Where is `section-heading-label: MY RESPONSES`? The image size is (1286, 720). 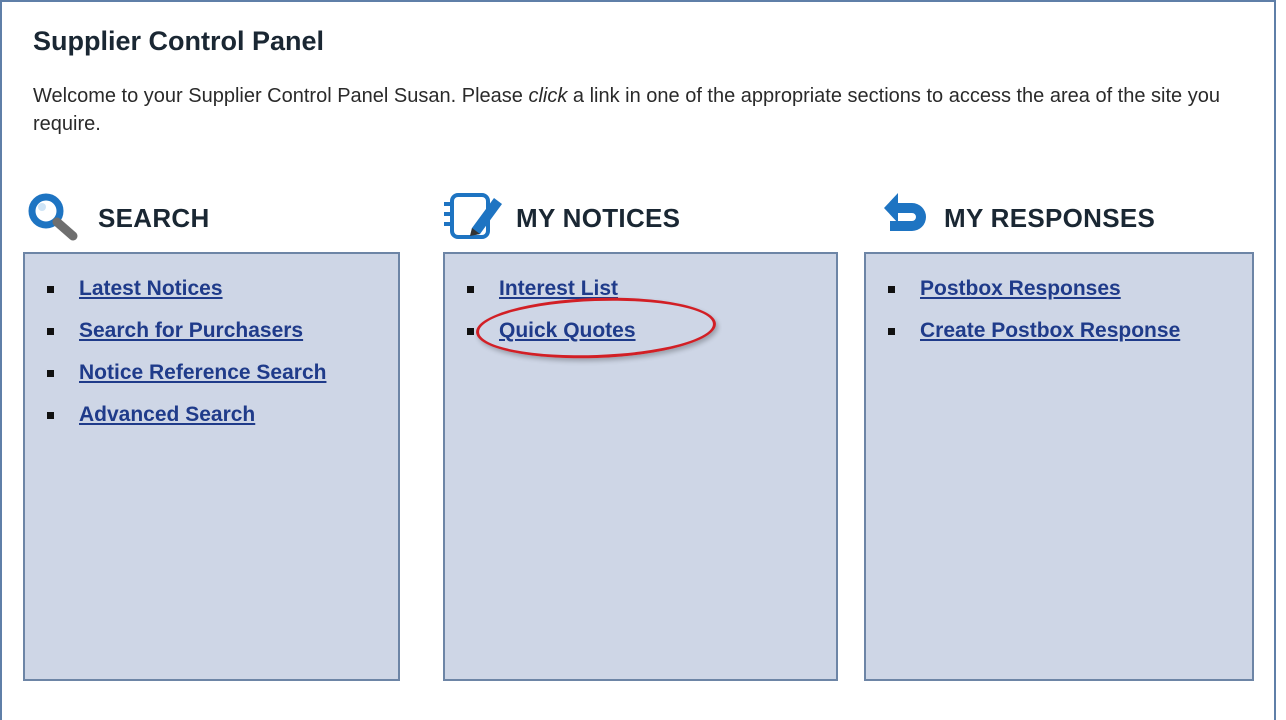 section-heading-label: MY RESPONSES is located at coordinates (1050, 217).